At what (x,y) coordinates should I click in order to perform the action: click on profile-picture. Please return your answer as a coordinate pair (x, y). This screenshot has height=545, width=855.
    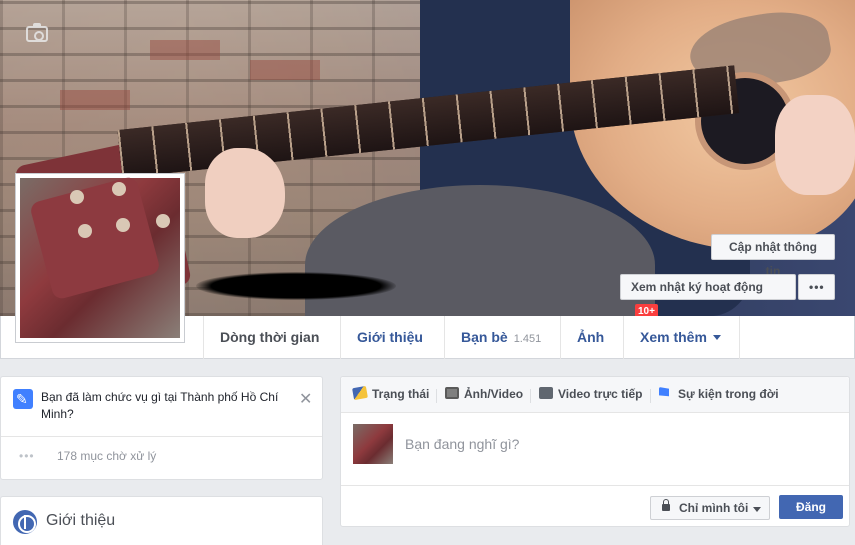
    Looking at the image, I should click on (100, 258).